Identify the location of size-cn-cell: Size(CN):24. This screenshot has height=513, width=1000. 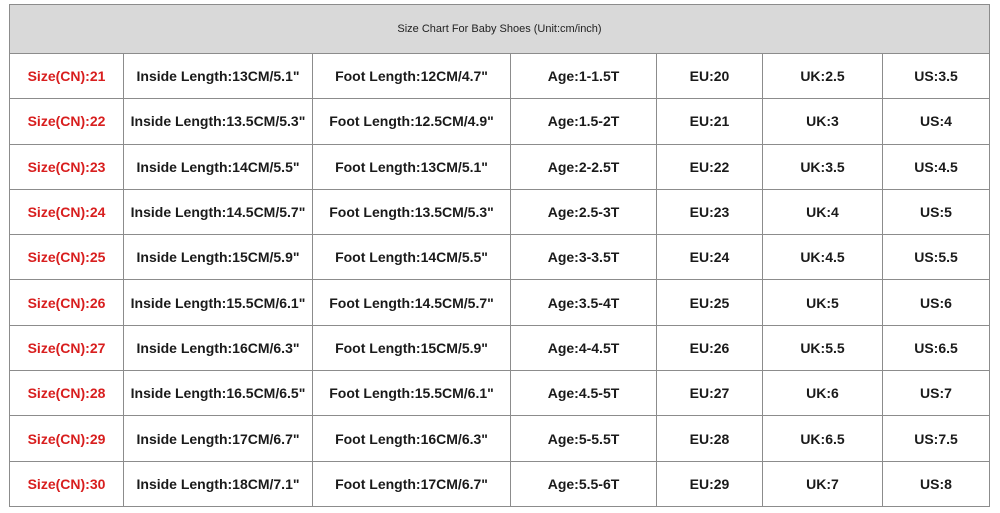
(66, 212).